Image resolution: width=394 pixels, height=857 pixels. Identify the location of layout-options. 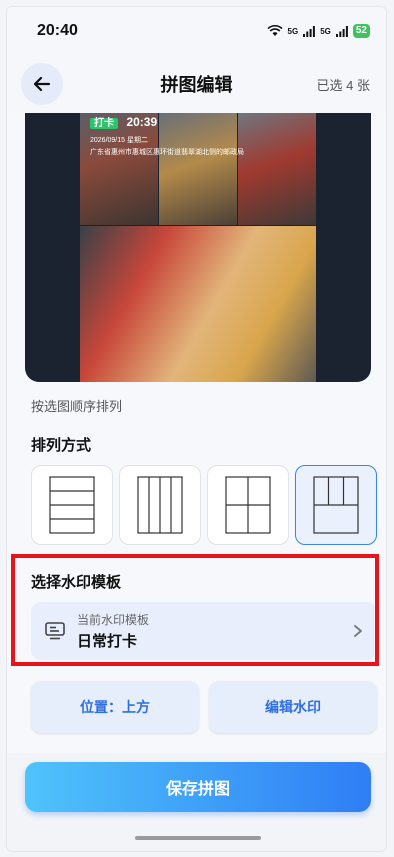
(204, 505).